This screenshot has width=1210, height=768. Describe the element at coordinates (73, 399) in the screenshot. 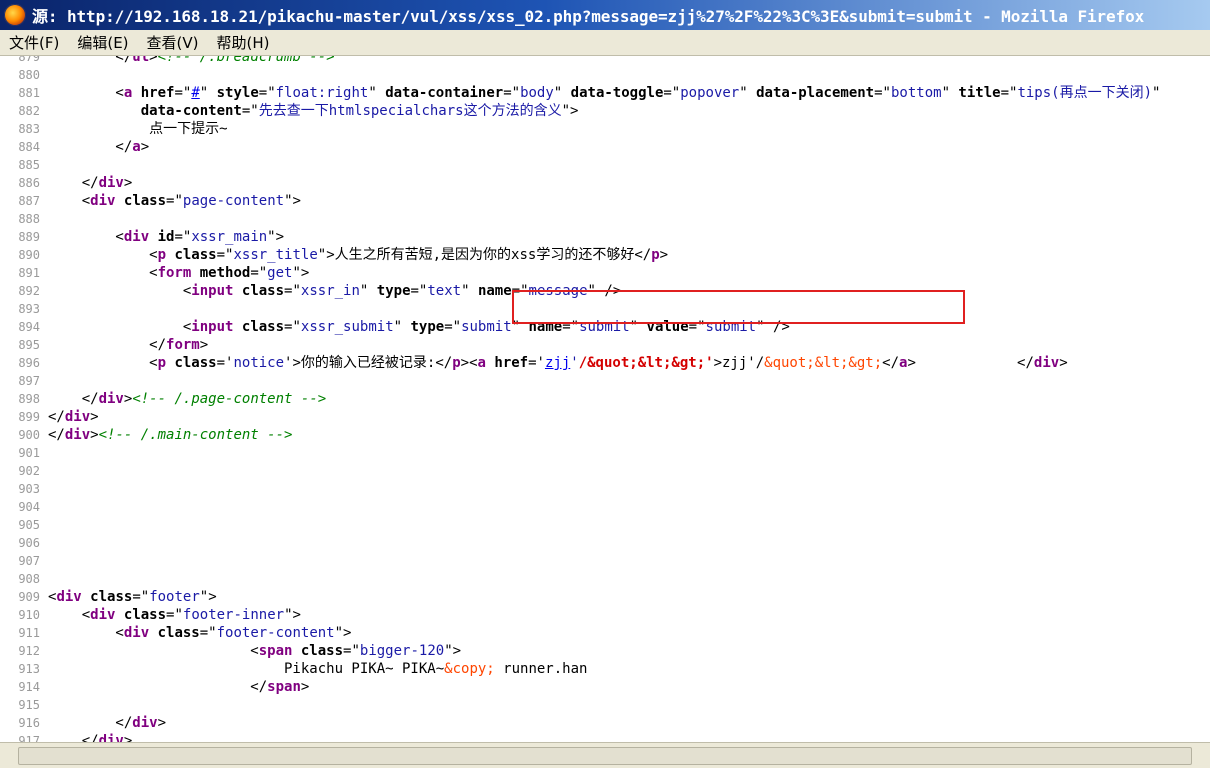

I see `code-token: </` at that location.